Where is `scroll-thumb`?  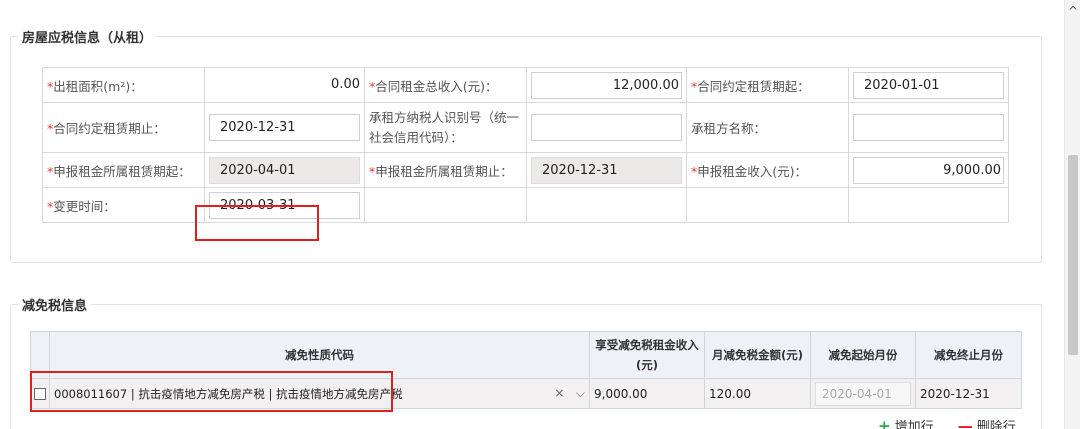 scroll-thumb is located at coordinates (1073, 255).